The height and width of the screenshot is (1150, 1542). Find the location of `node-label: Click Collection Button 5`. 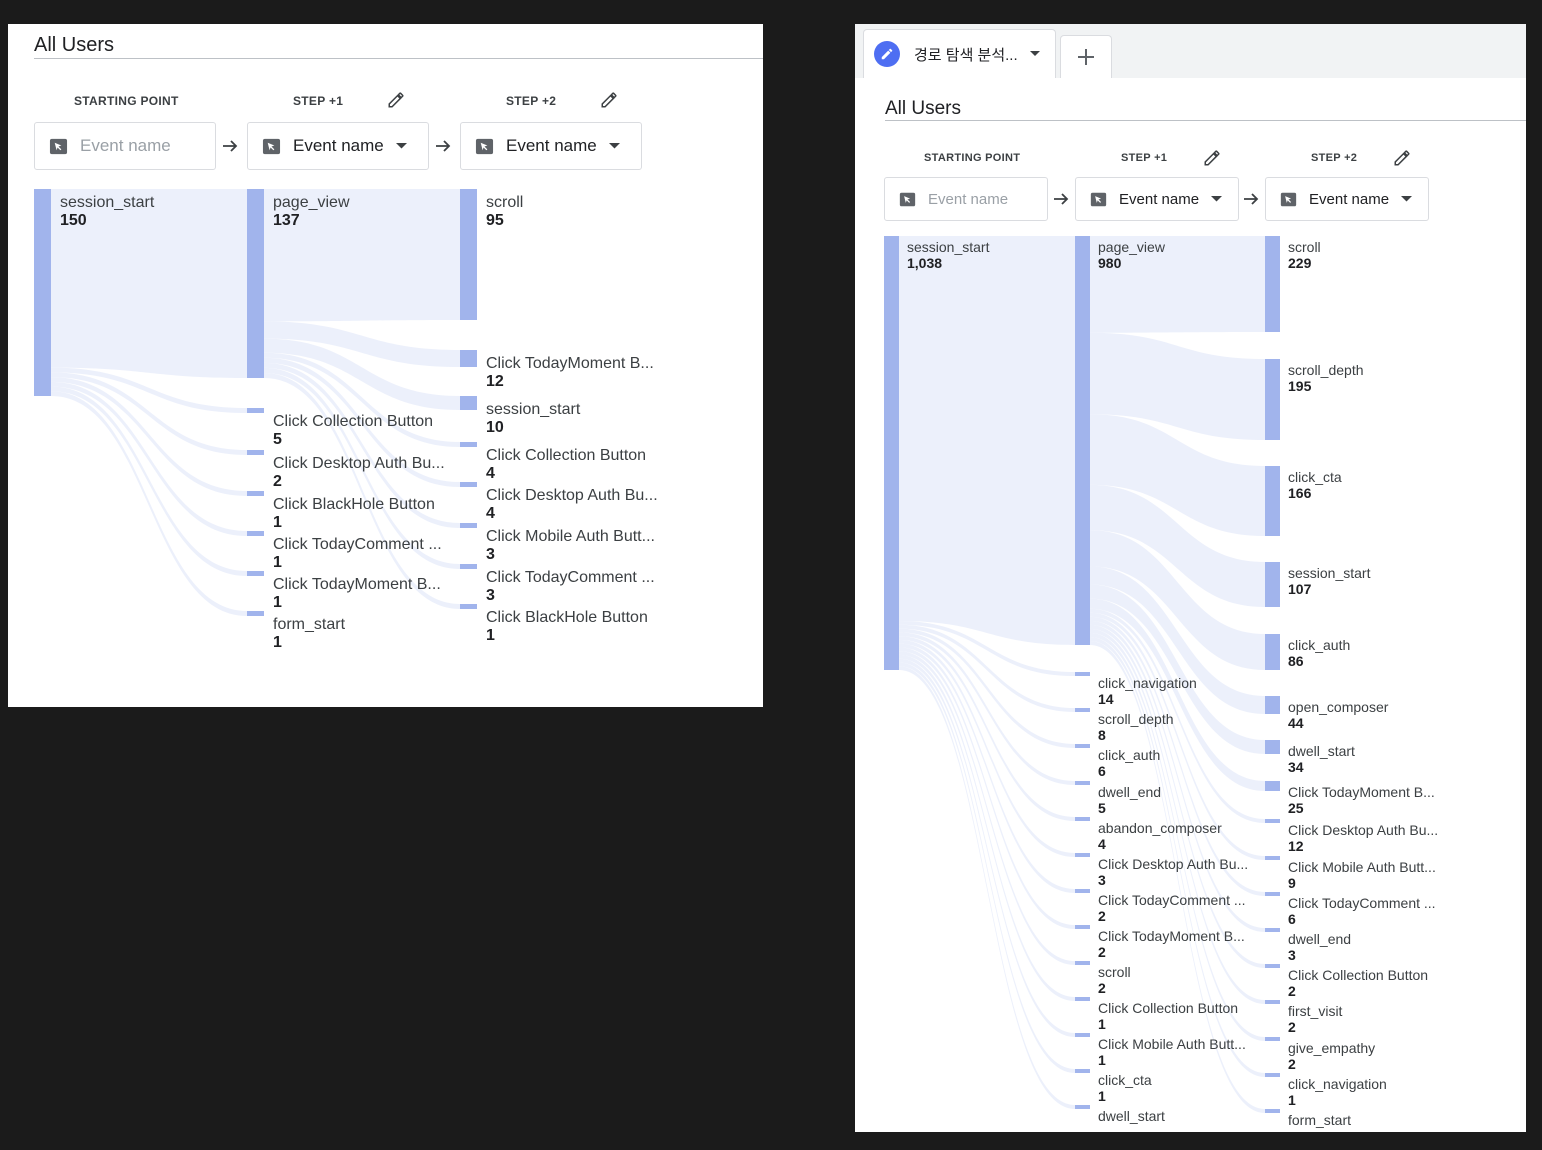

node-label: Click Collection Button 5 is located at coordinates (353, 431).